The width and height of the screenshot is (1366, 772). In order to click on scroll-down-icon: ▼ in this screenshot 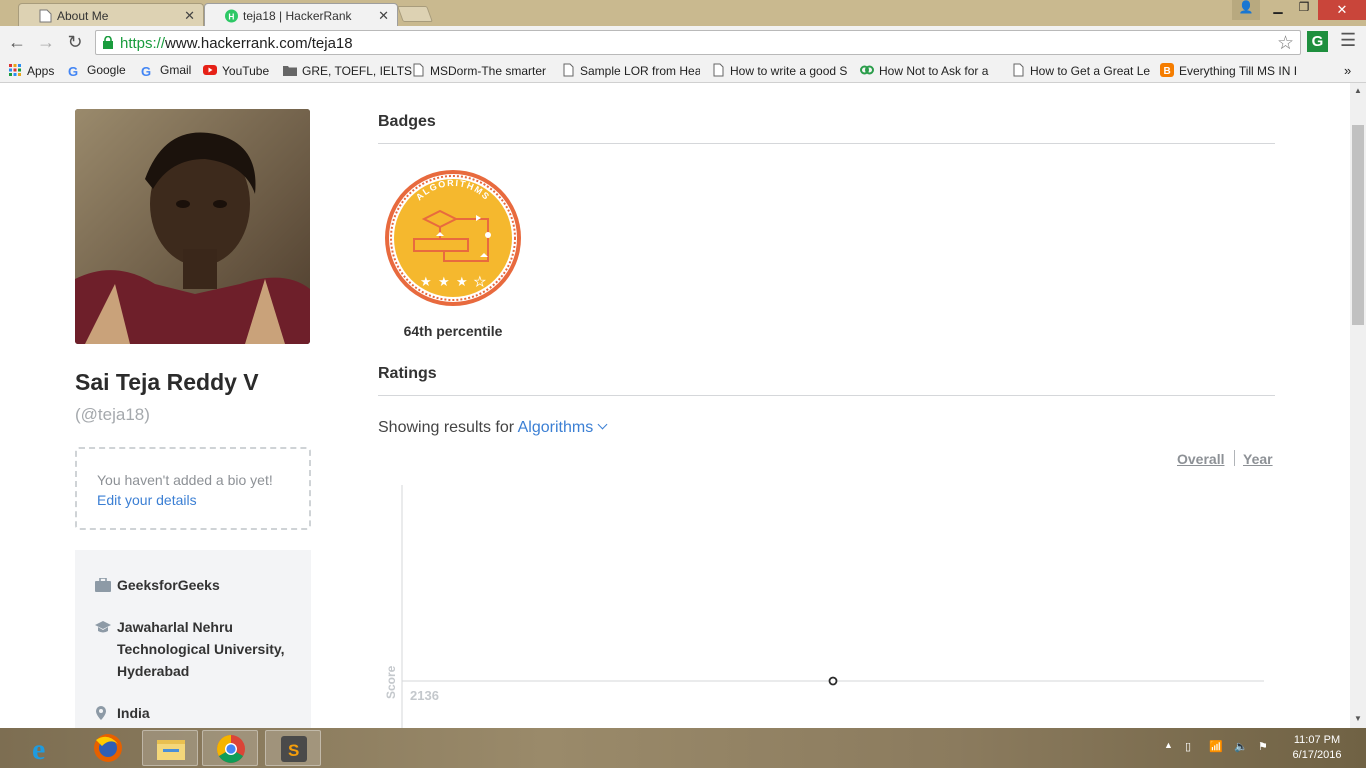, I will do `click(1358, 718)`.